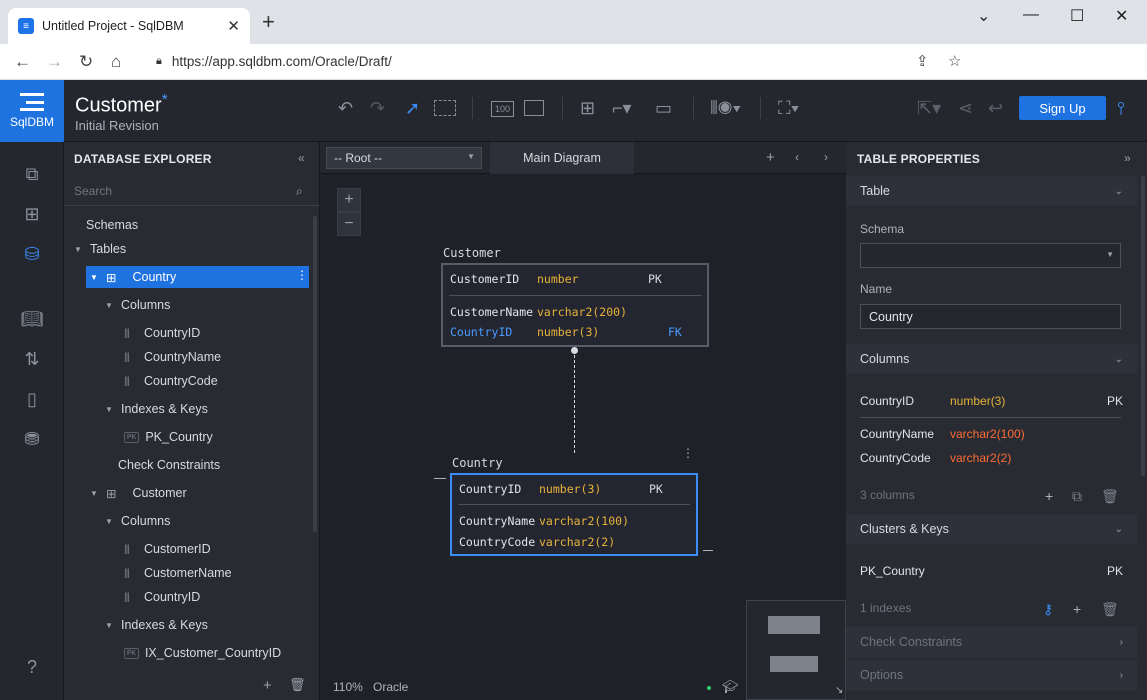  What do you see at coordinates (983, 16) in the screenshot?
I see `tab-search-icon: ⌄` at bounding box center [983, 16].